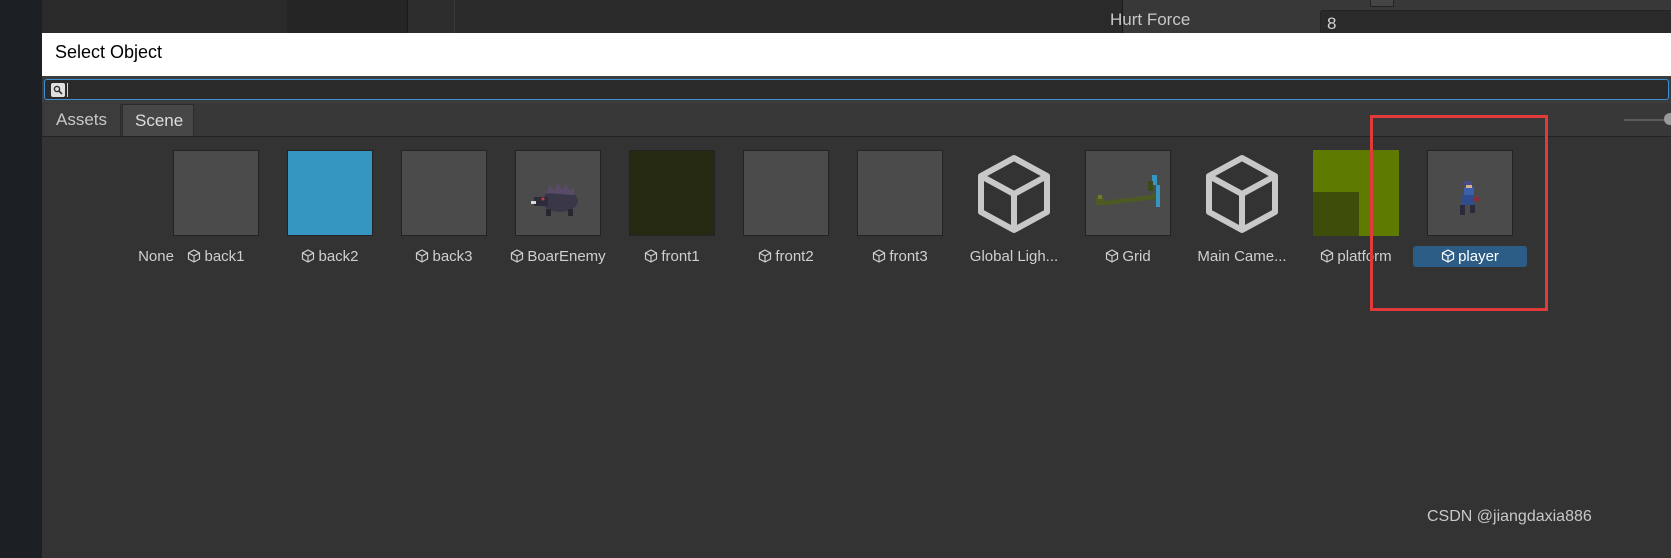 The height and width of the screenshot is (558, 1671). I want to click on blue-square-thumbnail, so click(330, 193).